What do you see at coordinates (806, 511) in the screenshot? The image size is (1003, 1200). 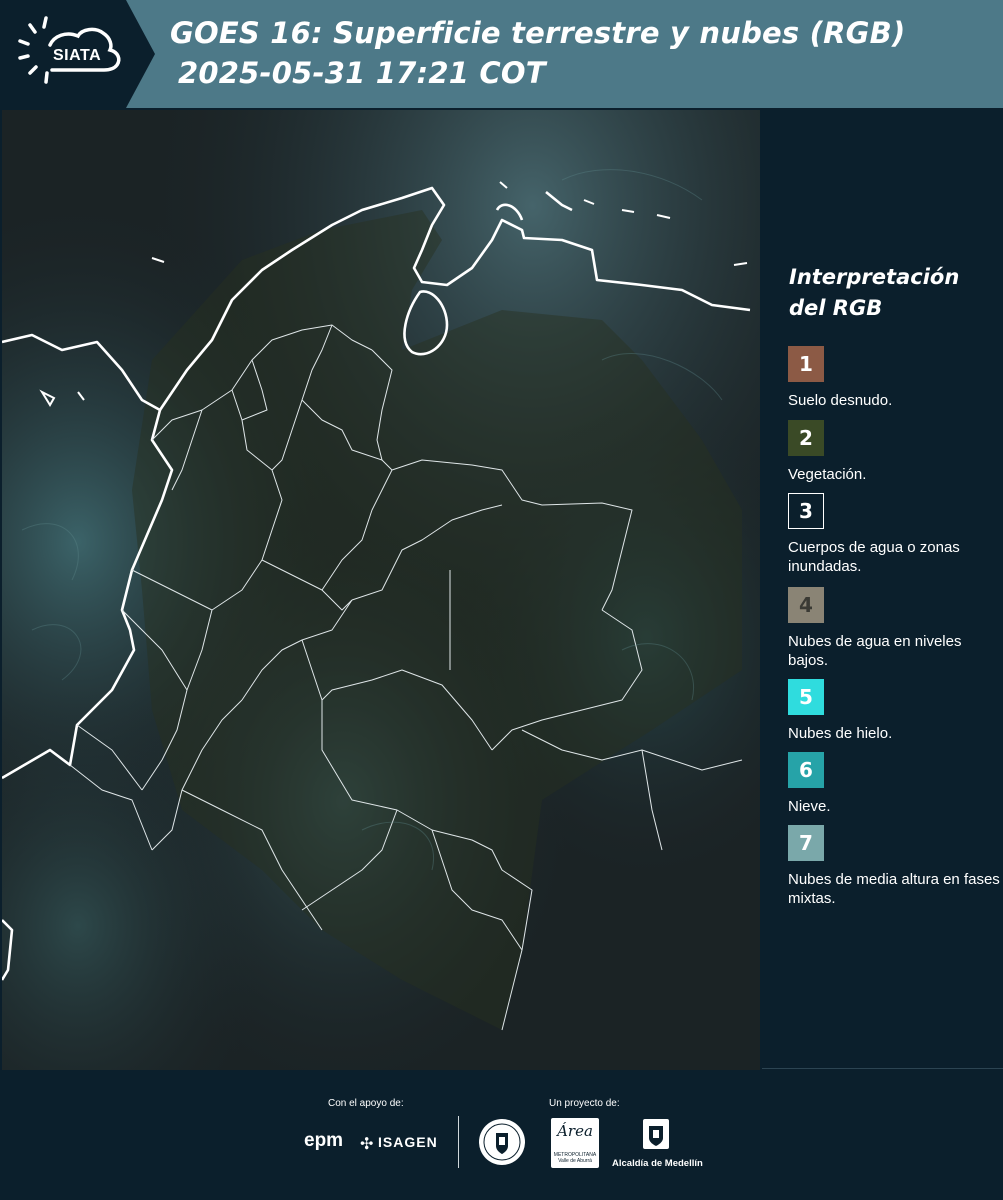 I see `legend-swatch: 3` at bounding box center [806, 511].